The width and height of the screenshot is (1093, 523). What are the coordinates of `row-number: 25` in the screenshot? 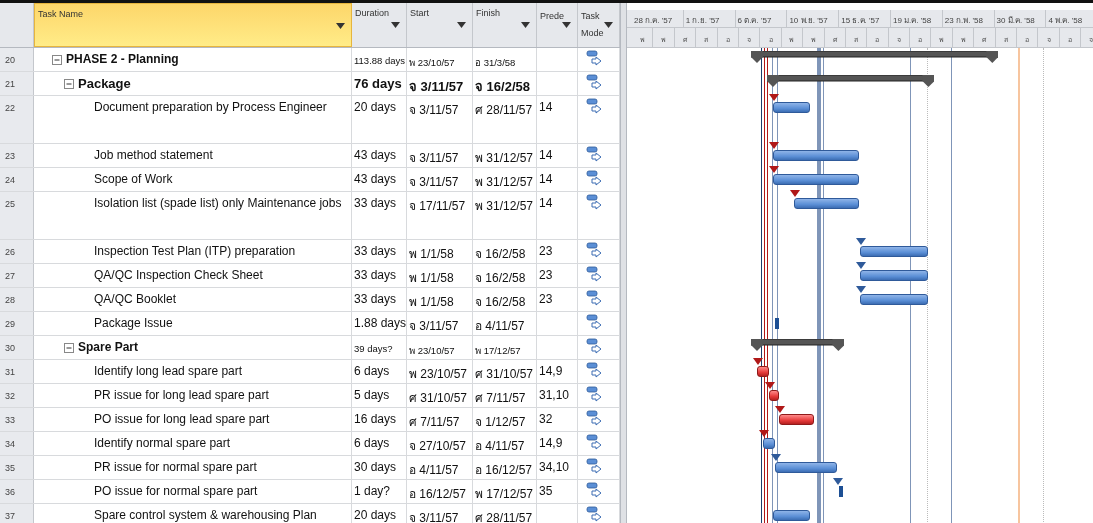 It's located at (17, 215).